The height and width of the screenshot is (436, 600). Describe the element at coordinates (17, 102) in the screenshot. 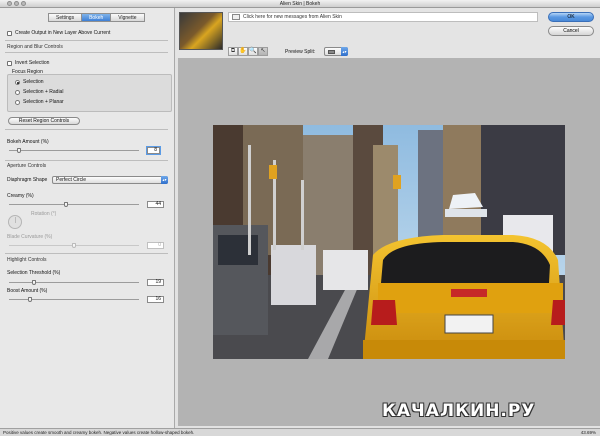

I see `radio-selection-planar` at that location.